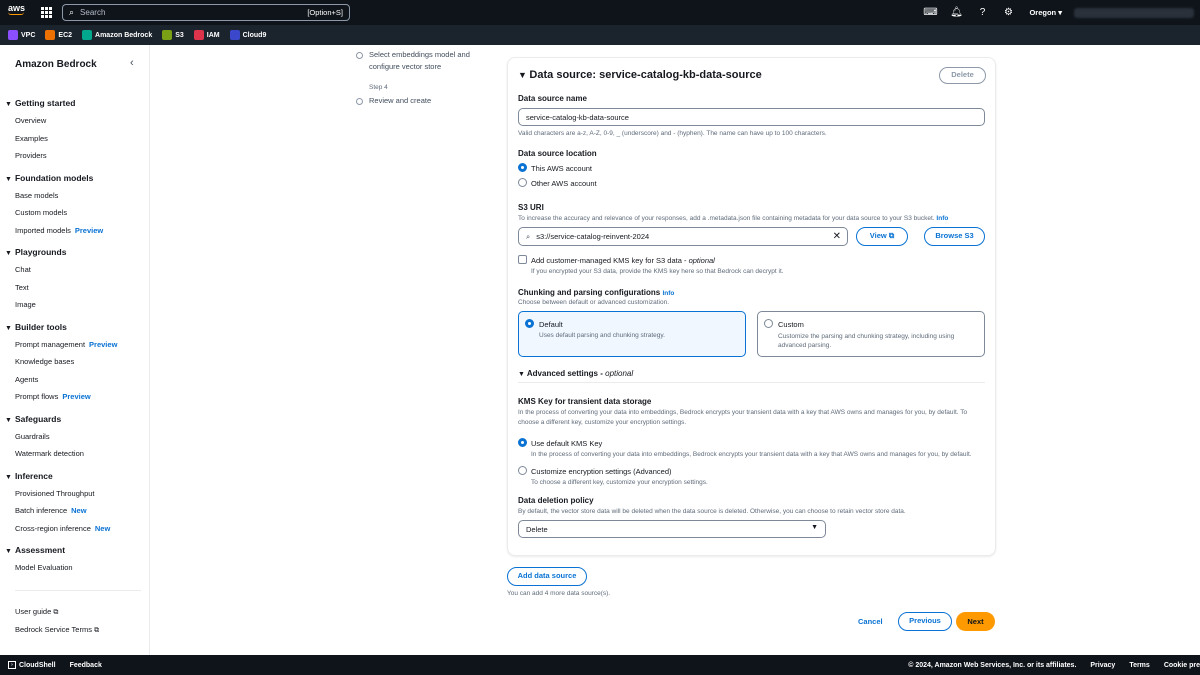 This screenshot has width=1200, height=675. What do you see at coordinates (173, 35) in the screenshot?
I see `favorite-s3: S3` at bounding box center [173, 35].